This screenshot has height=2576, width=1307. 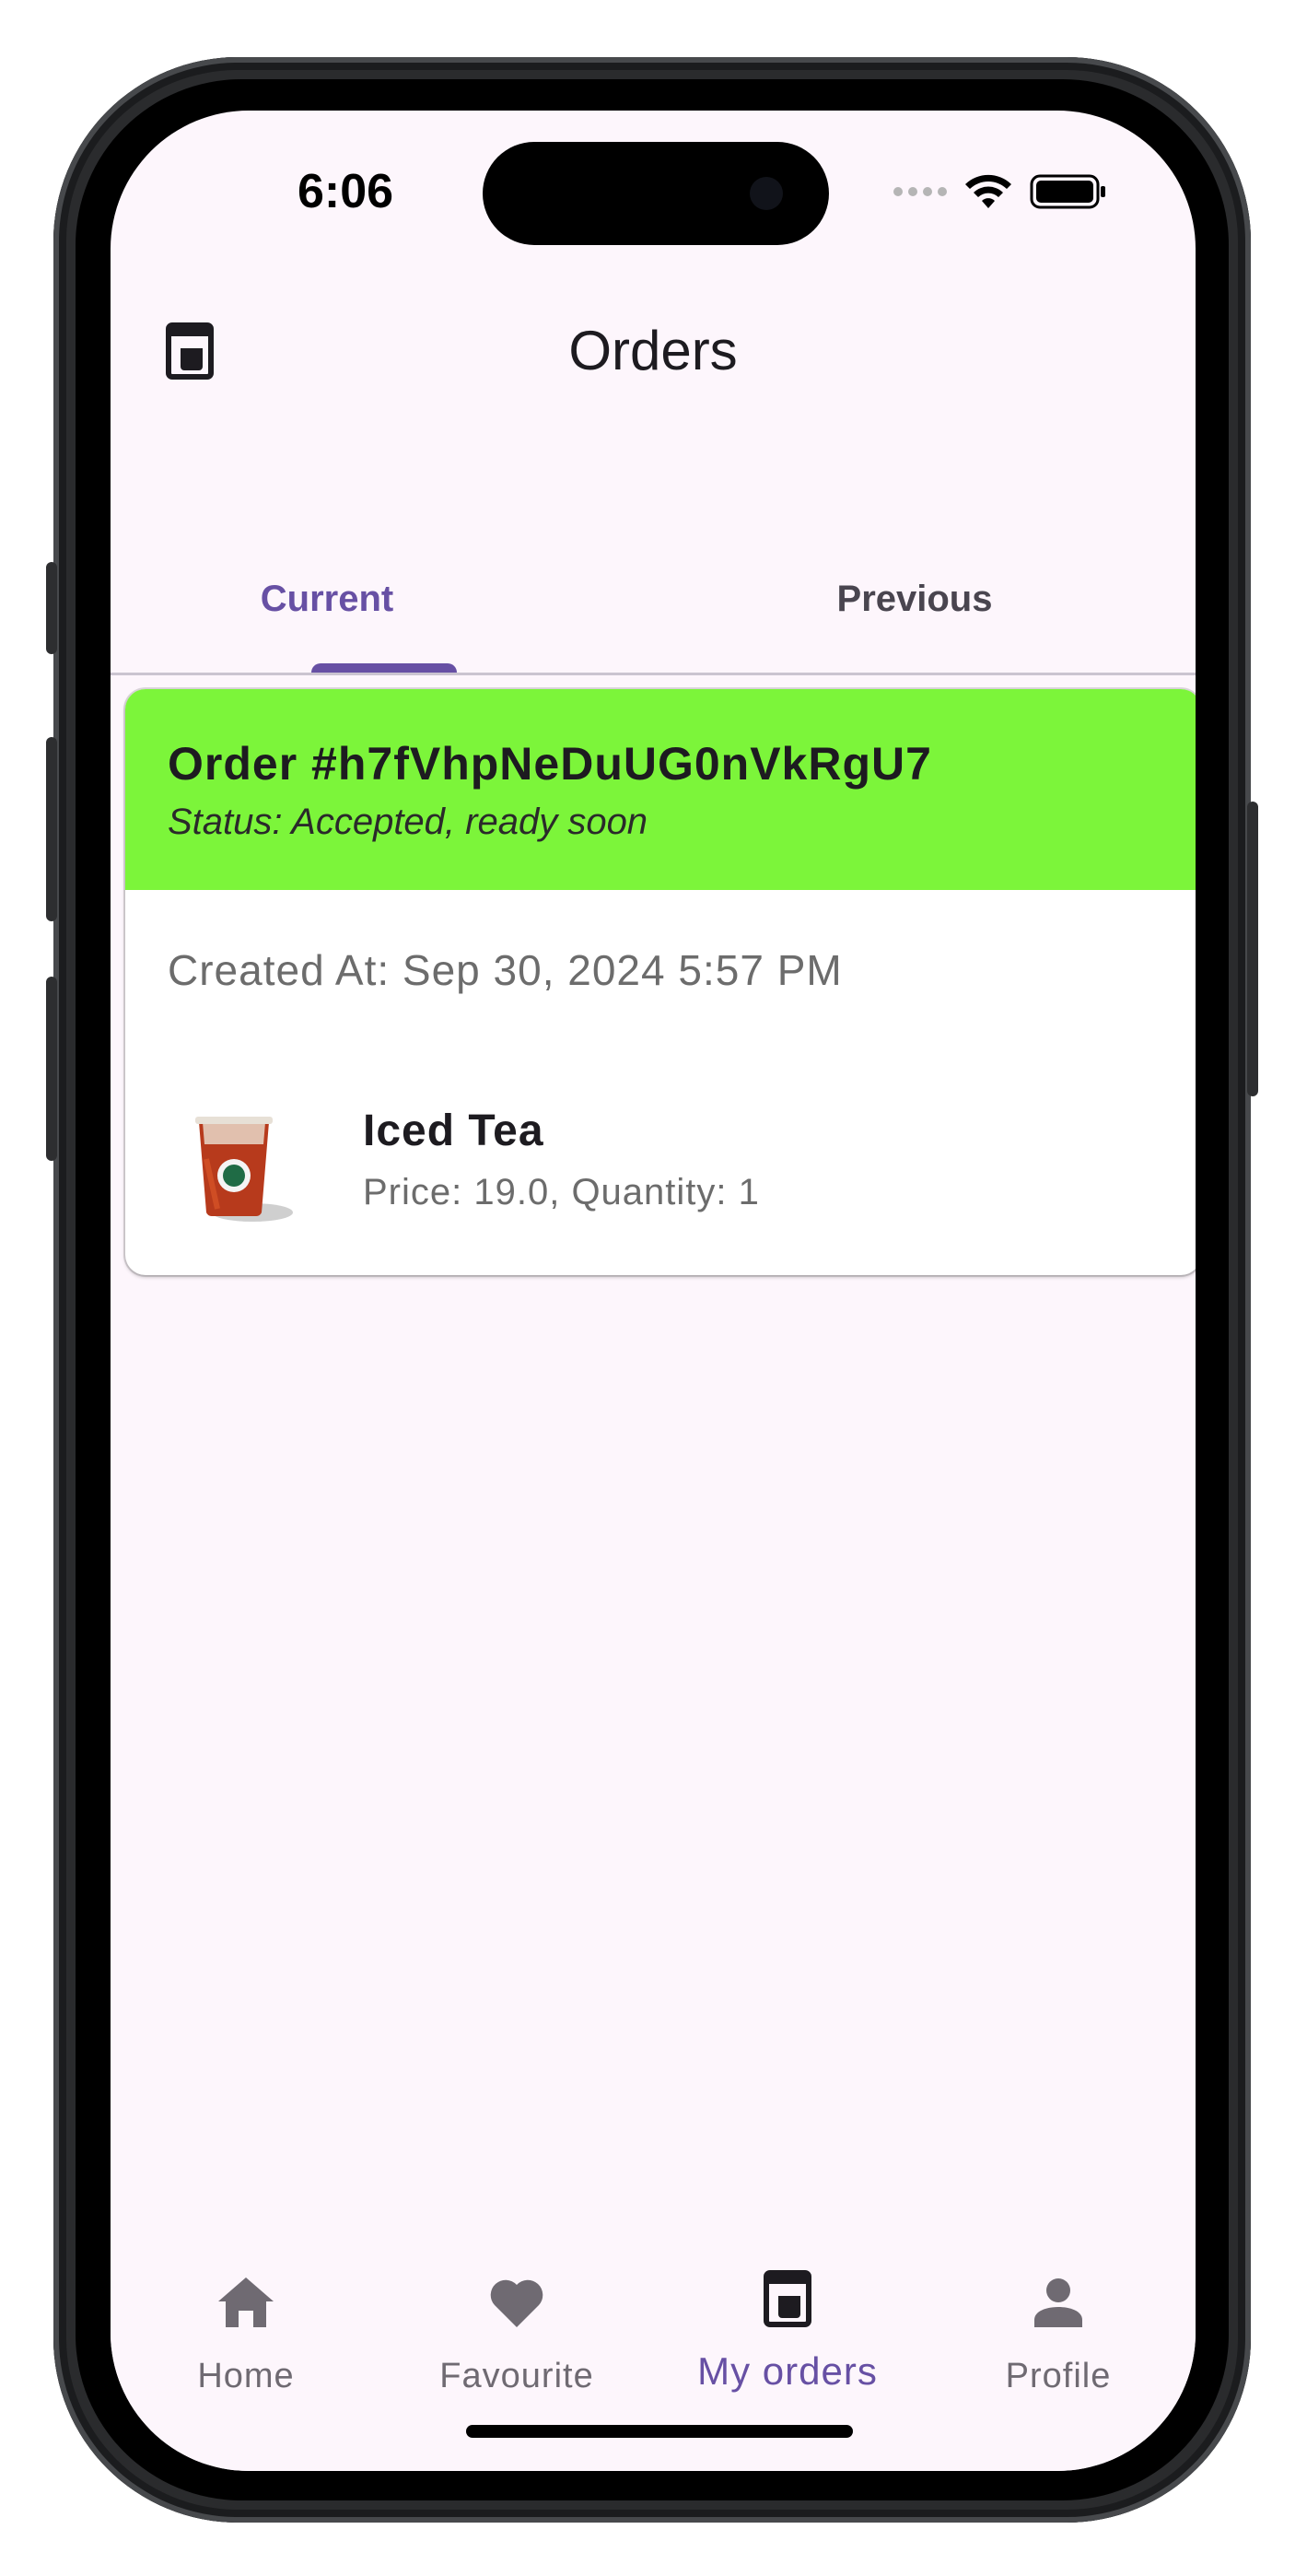 I want to click on dynamic-island, so click(x=656, y=193).